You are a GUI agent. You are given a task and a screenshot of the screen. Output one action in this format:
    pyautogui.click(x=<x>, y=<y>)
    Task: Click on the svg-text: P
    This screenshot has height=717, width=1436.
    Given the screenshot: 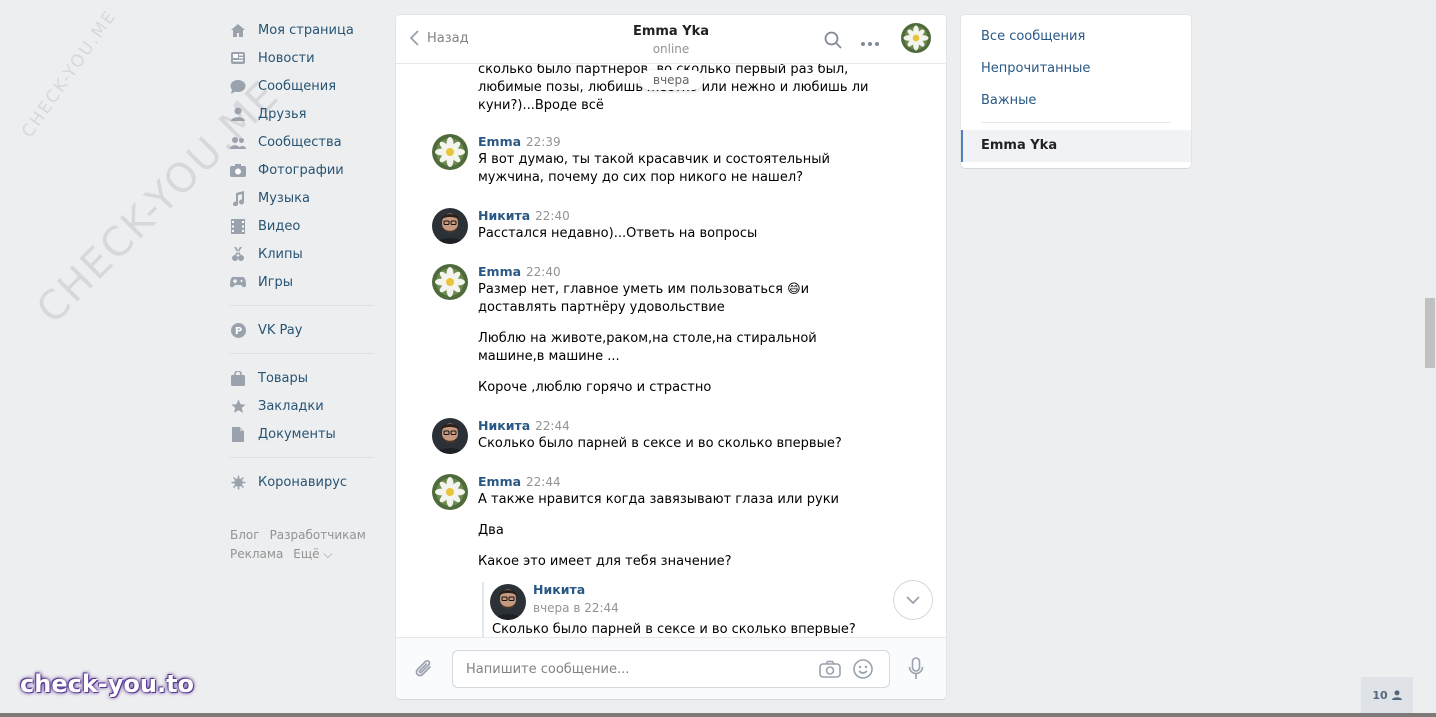 What is the action you would take?
    pyautogui.click(x=237, y=331)
    